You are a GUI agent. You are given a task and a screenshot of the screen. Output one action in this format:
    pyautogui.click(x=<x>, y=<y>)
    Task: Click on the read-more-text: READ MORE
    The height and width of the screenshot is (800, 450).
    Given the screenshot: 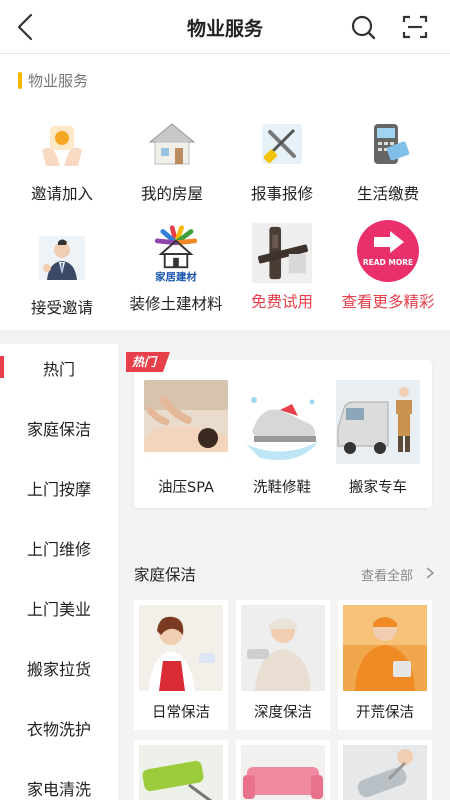 What is the action you would take?
    pyautogui.click(x=388, y=262)
    